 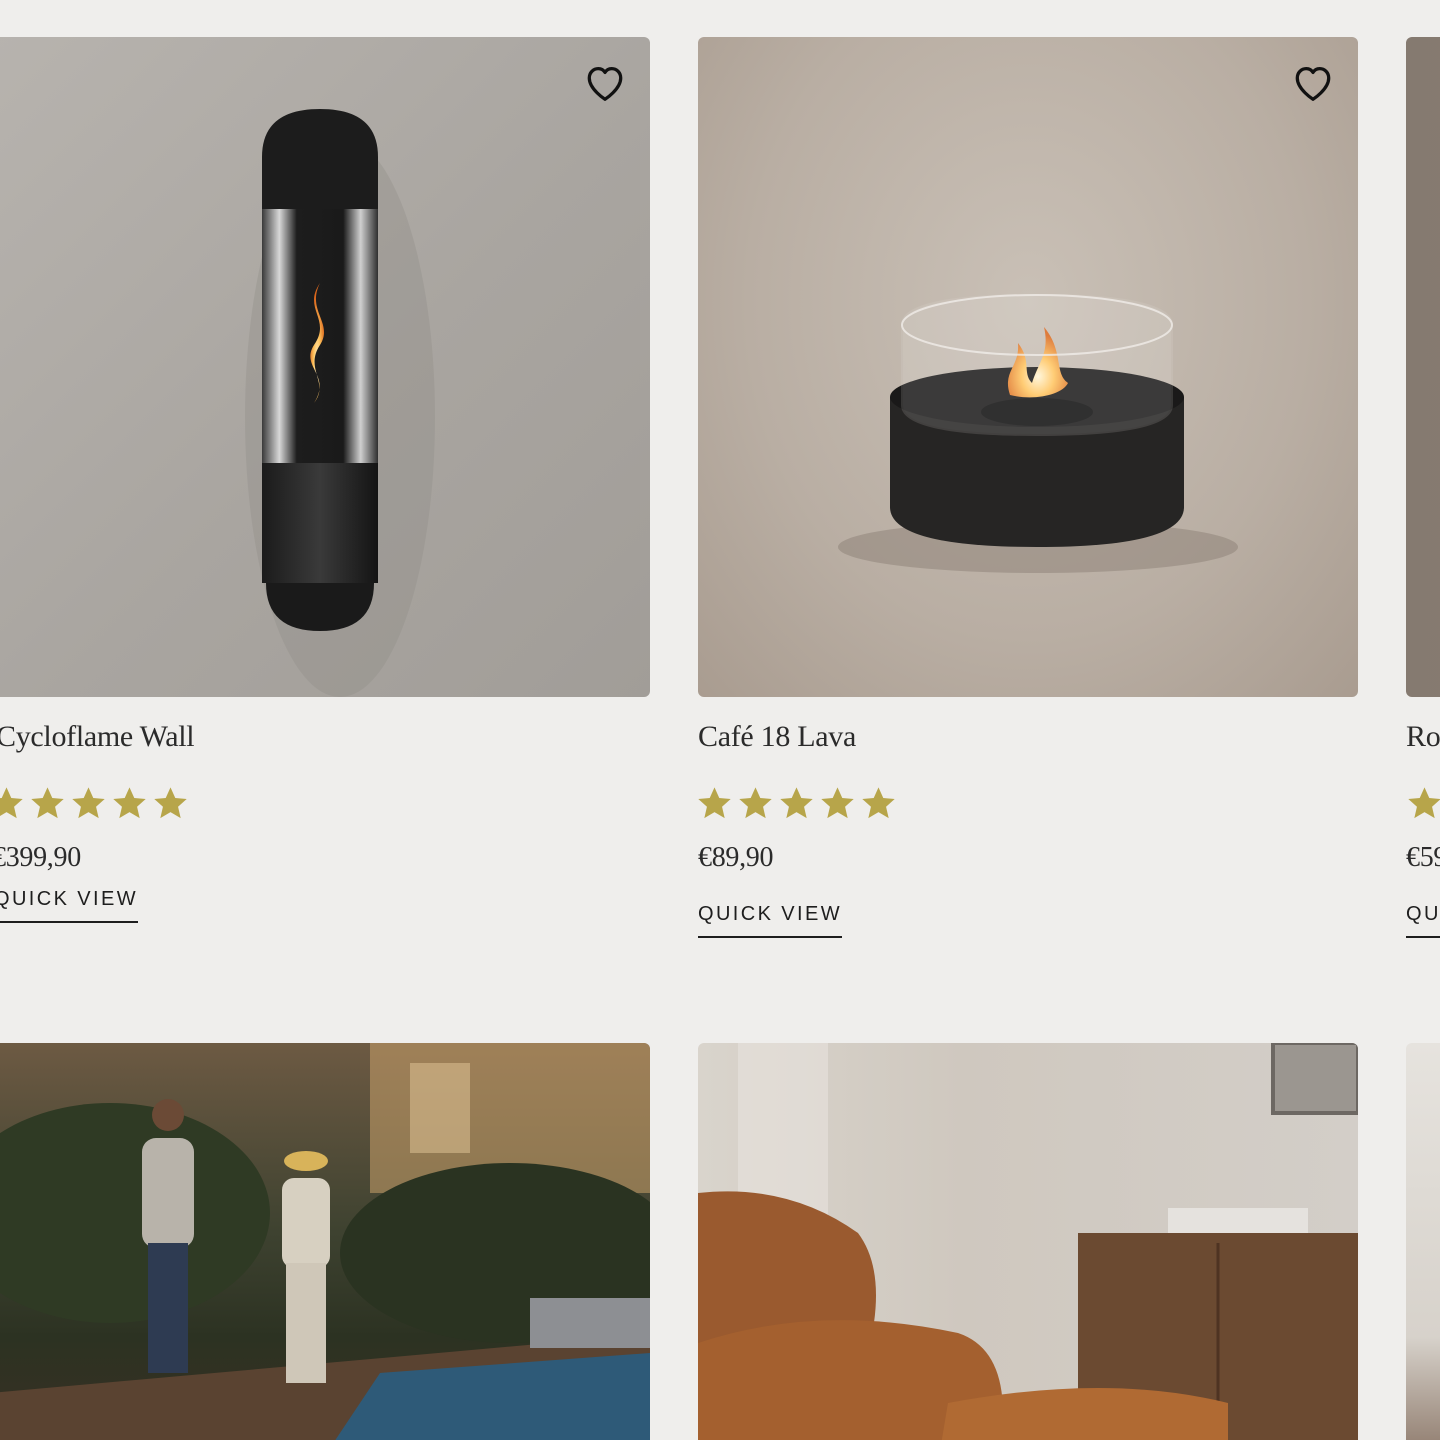 I want to click on lifestyle-image-garden, so click(x=325, y=1241).